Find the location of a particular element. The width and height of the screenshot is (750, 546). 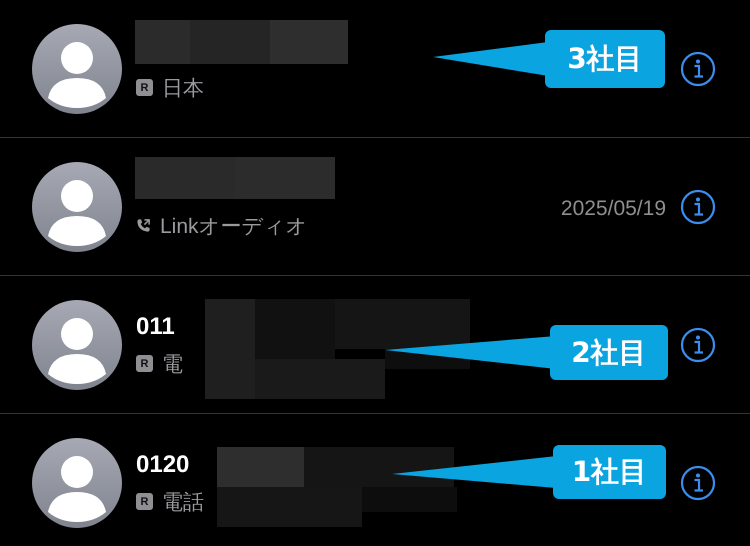

call-type-label: Linkオーディオ is located at coordinates (234, 227).